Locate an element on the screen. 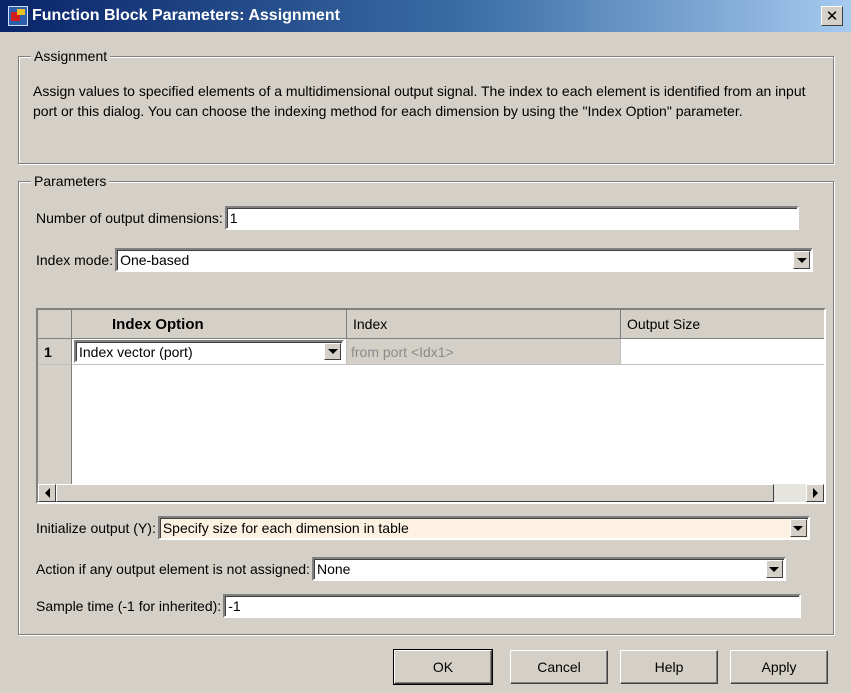  num-dims-label: Number of output dimensions: is located at coordinates (129, 218).